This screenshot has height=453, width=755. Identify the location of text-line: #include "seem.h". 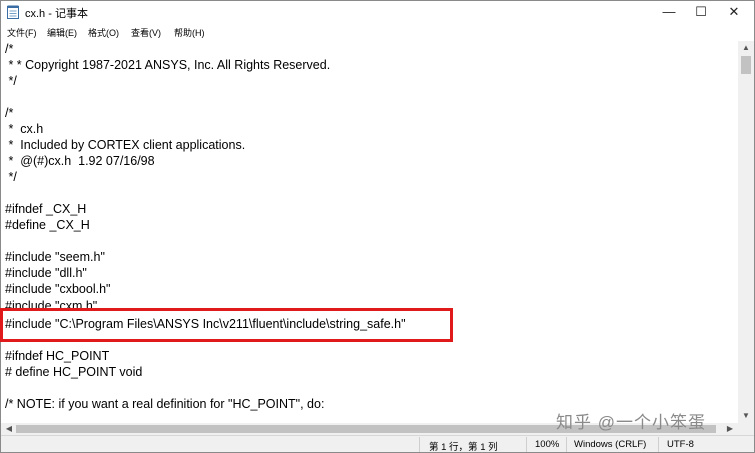
(55, 257).